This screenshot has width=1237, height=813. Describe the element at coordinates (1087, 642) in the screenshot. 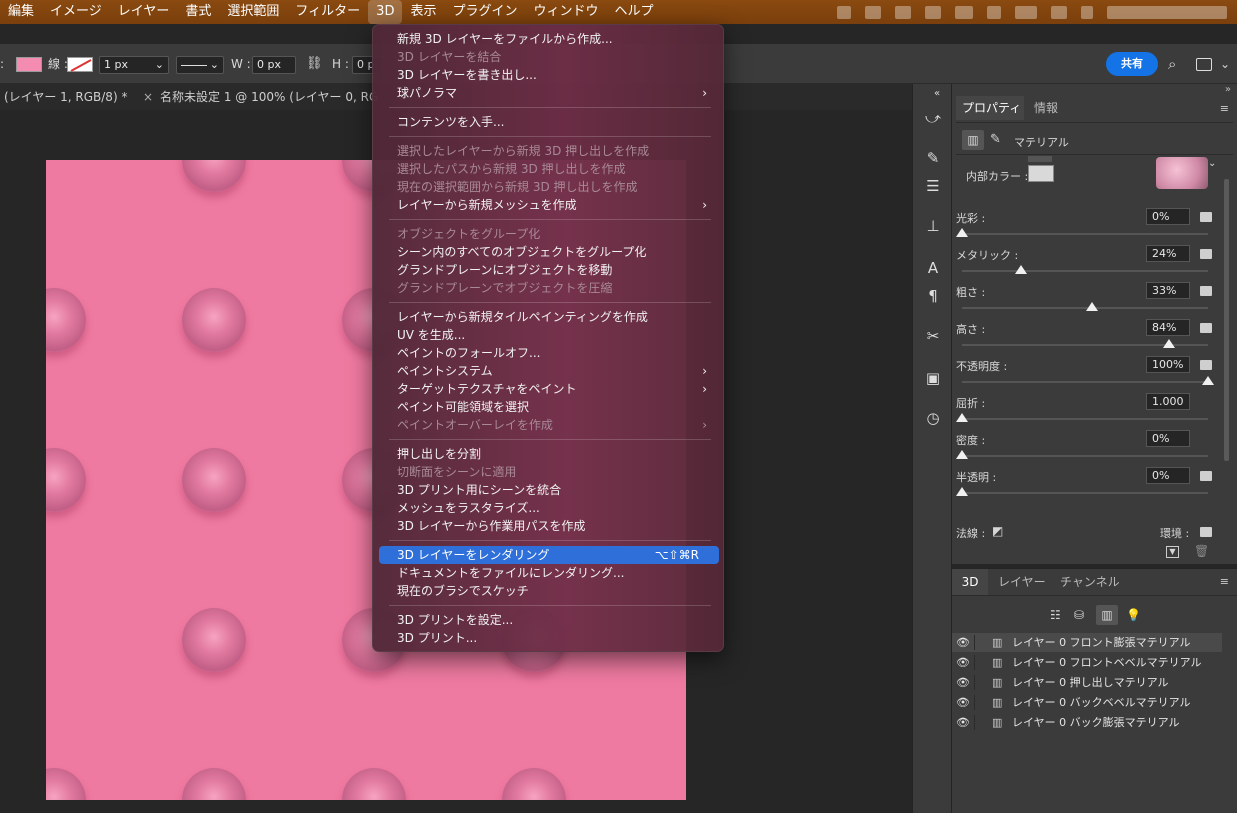

I see `layer-row: 👁 ▥ レイヤー 0 フロント膨張マテリアル` at that location.